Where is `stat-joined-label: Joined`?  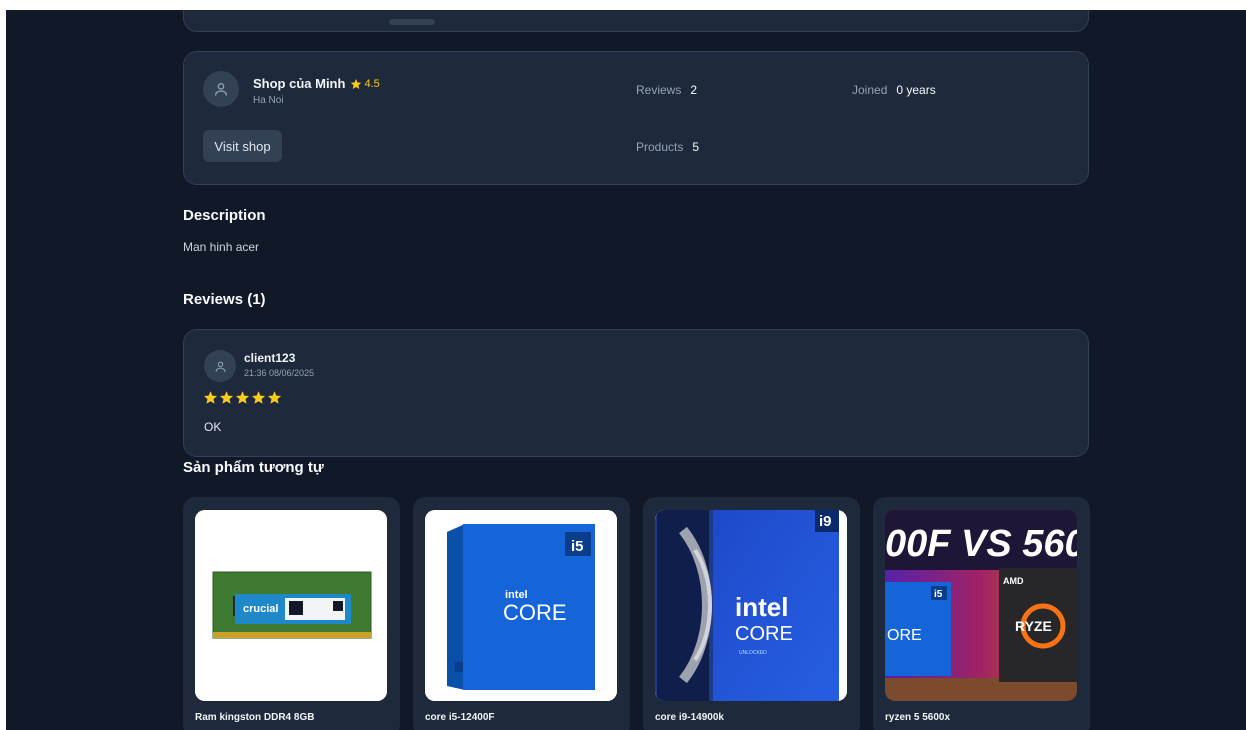 stat-joined-label: Joined is located at coordinates (870, 90).